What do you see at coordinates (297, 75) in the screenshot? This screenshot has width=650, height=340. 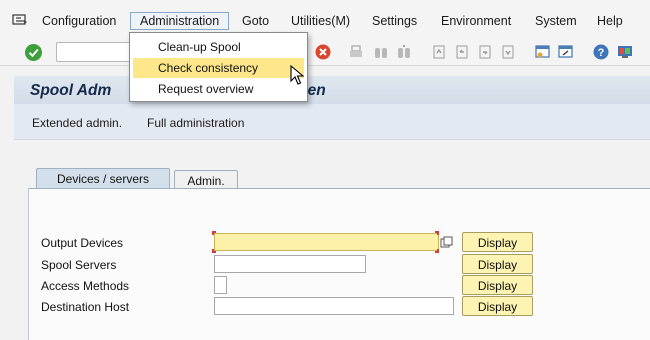 I see `mouse-cursor-icon` at bounding box center [297, 75].